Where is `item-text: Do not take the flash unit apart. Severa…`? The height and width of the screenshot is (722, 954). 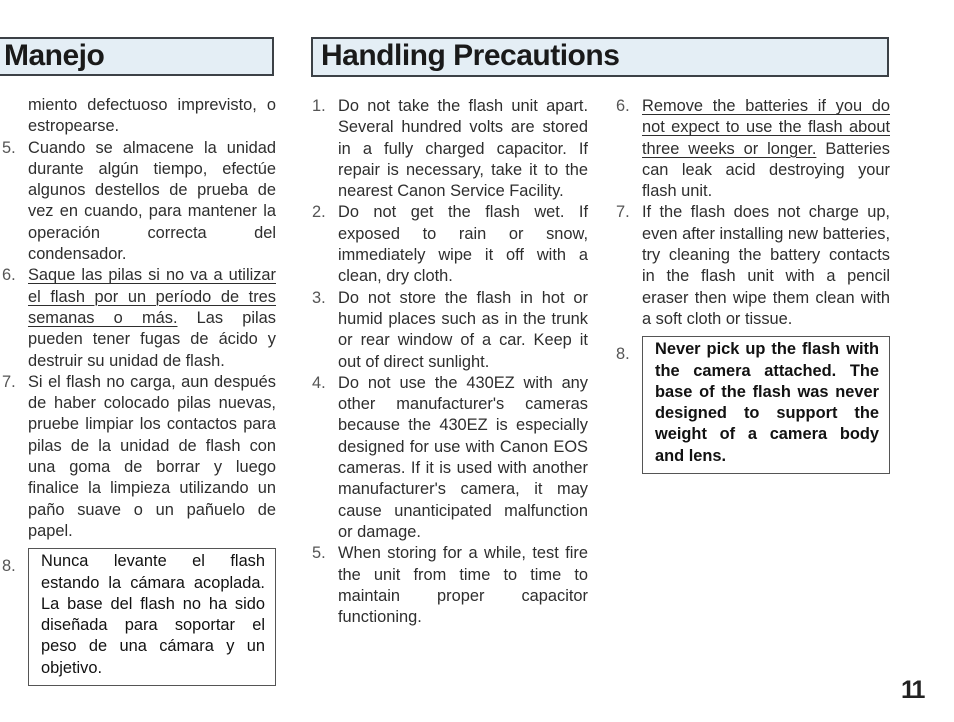
item-text: Do not take the flash unit apart. Severa… is located at coordinates (463, 149).